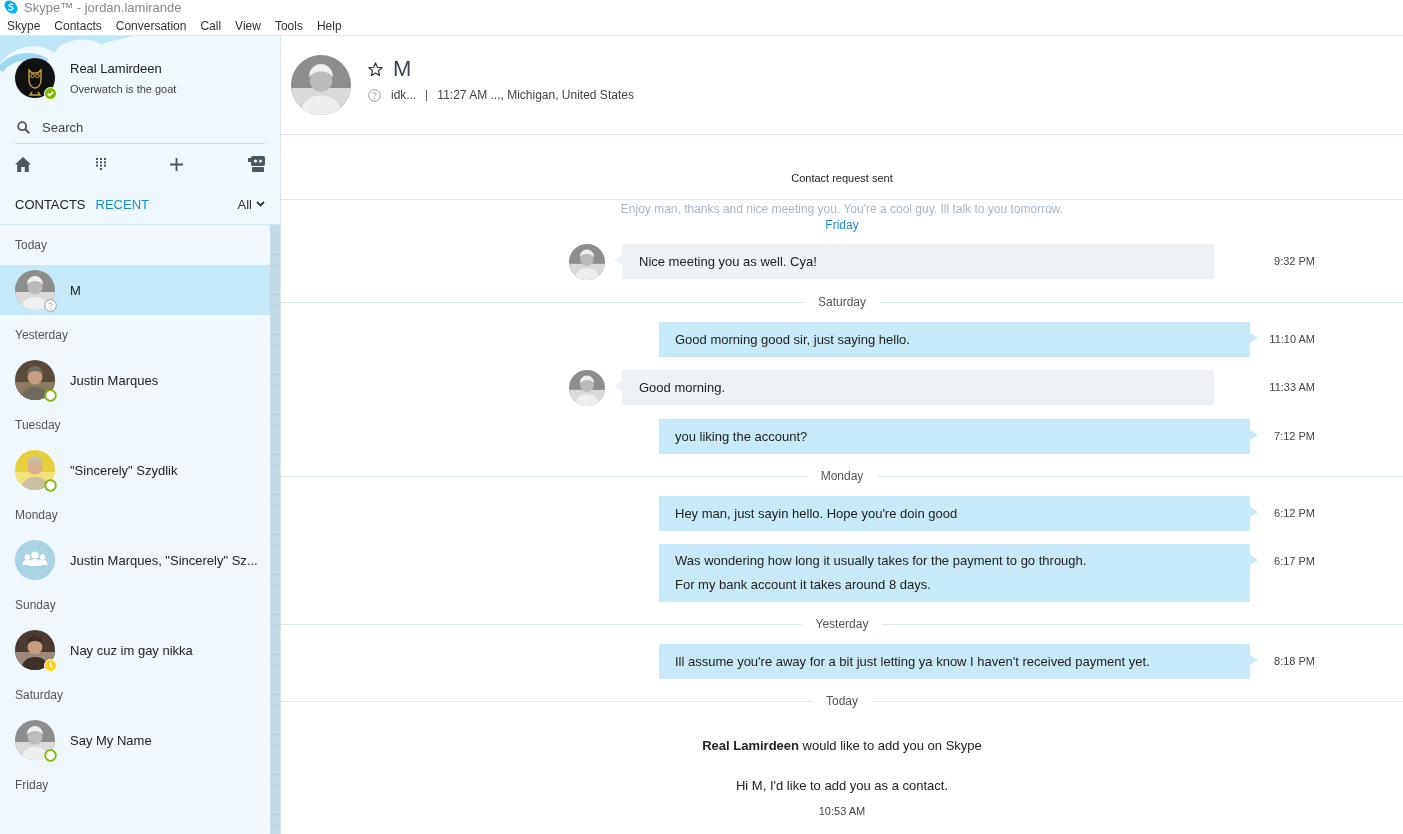  Describe the element at coordinates (842, 785) in the screenshot. I see `request-message: Hi M, I'd like to add you as a contact.` at that location.